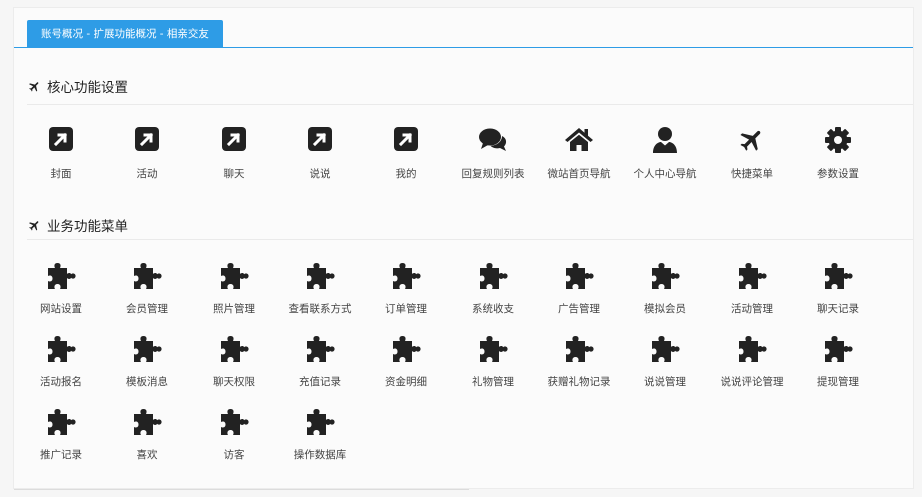 This screenshot has width=922, height=497. Describe the element at coordinates (838, 153) in the screenshot. I see `core-function-tile: 参数设置` at that location.